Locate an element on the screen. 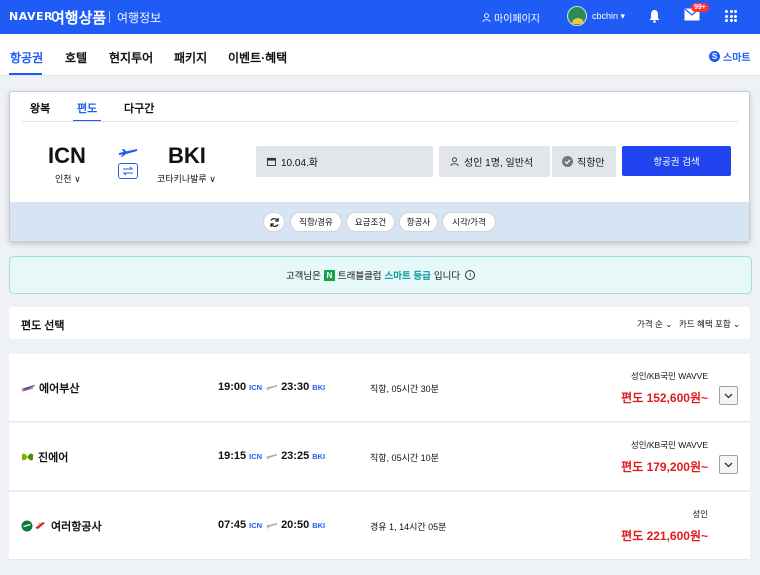  flight-duration: 경유 1, 14시간 05분 is located at coordinates (408, 527).